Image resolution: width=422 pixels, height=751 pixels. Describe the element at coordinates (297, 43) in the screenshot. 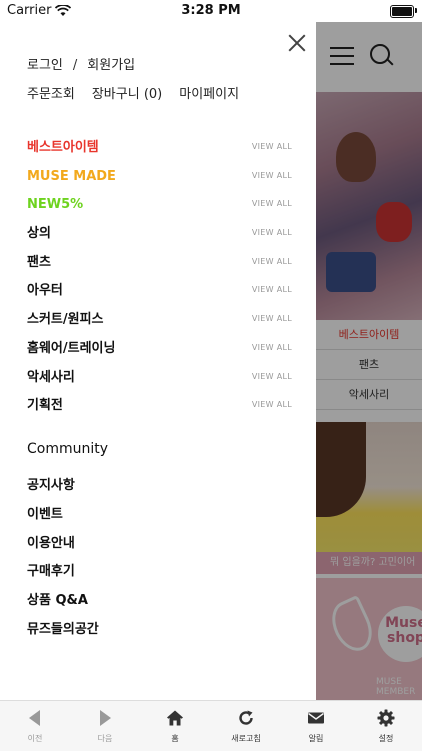

I see `close-icon` at that location.